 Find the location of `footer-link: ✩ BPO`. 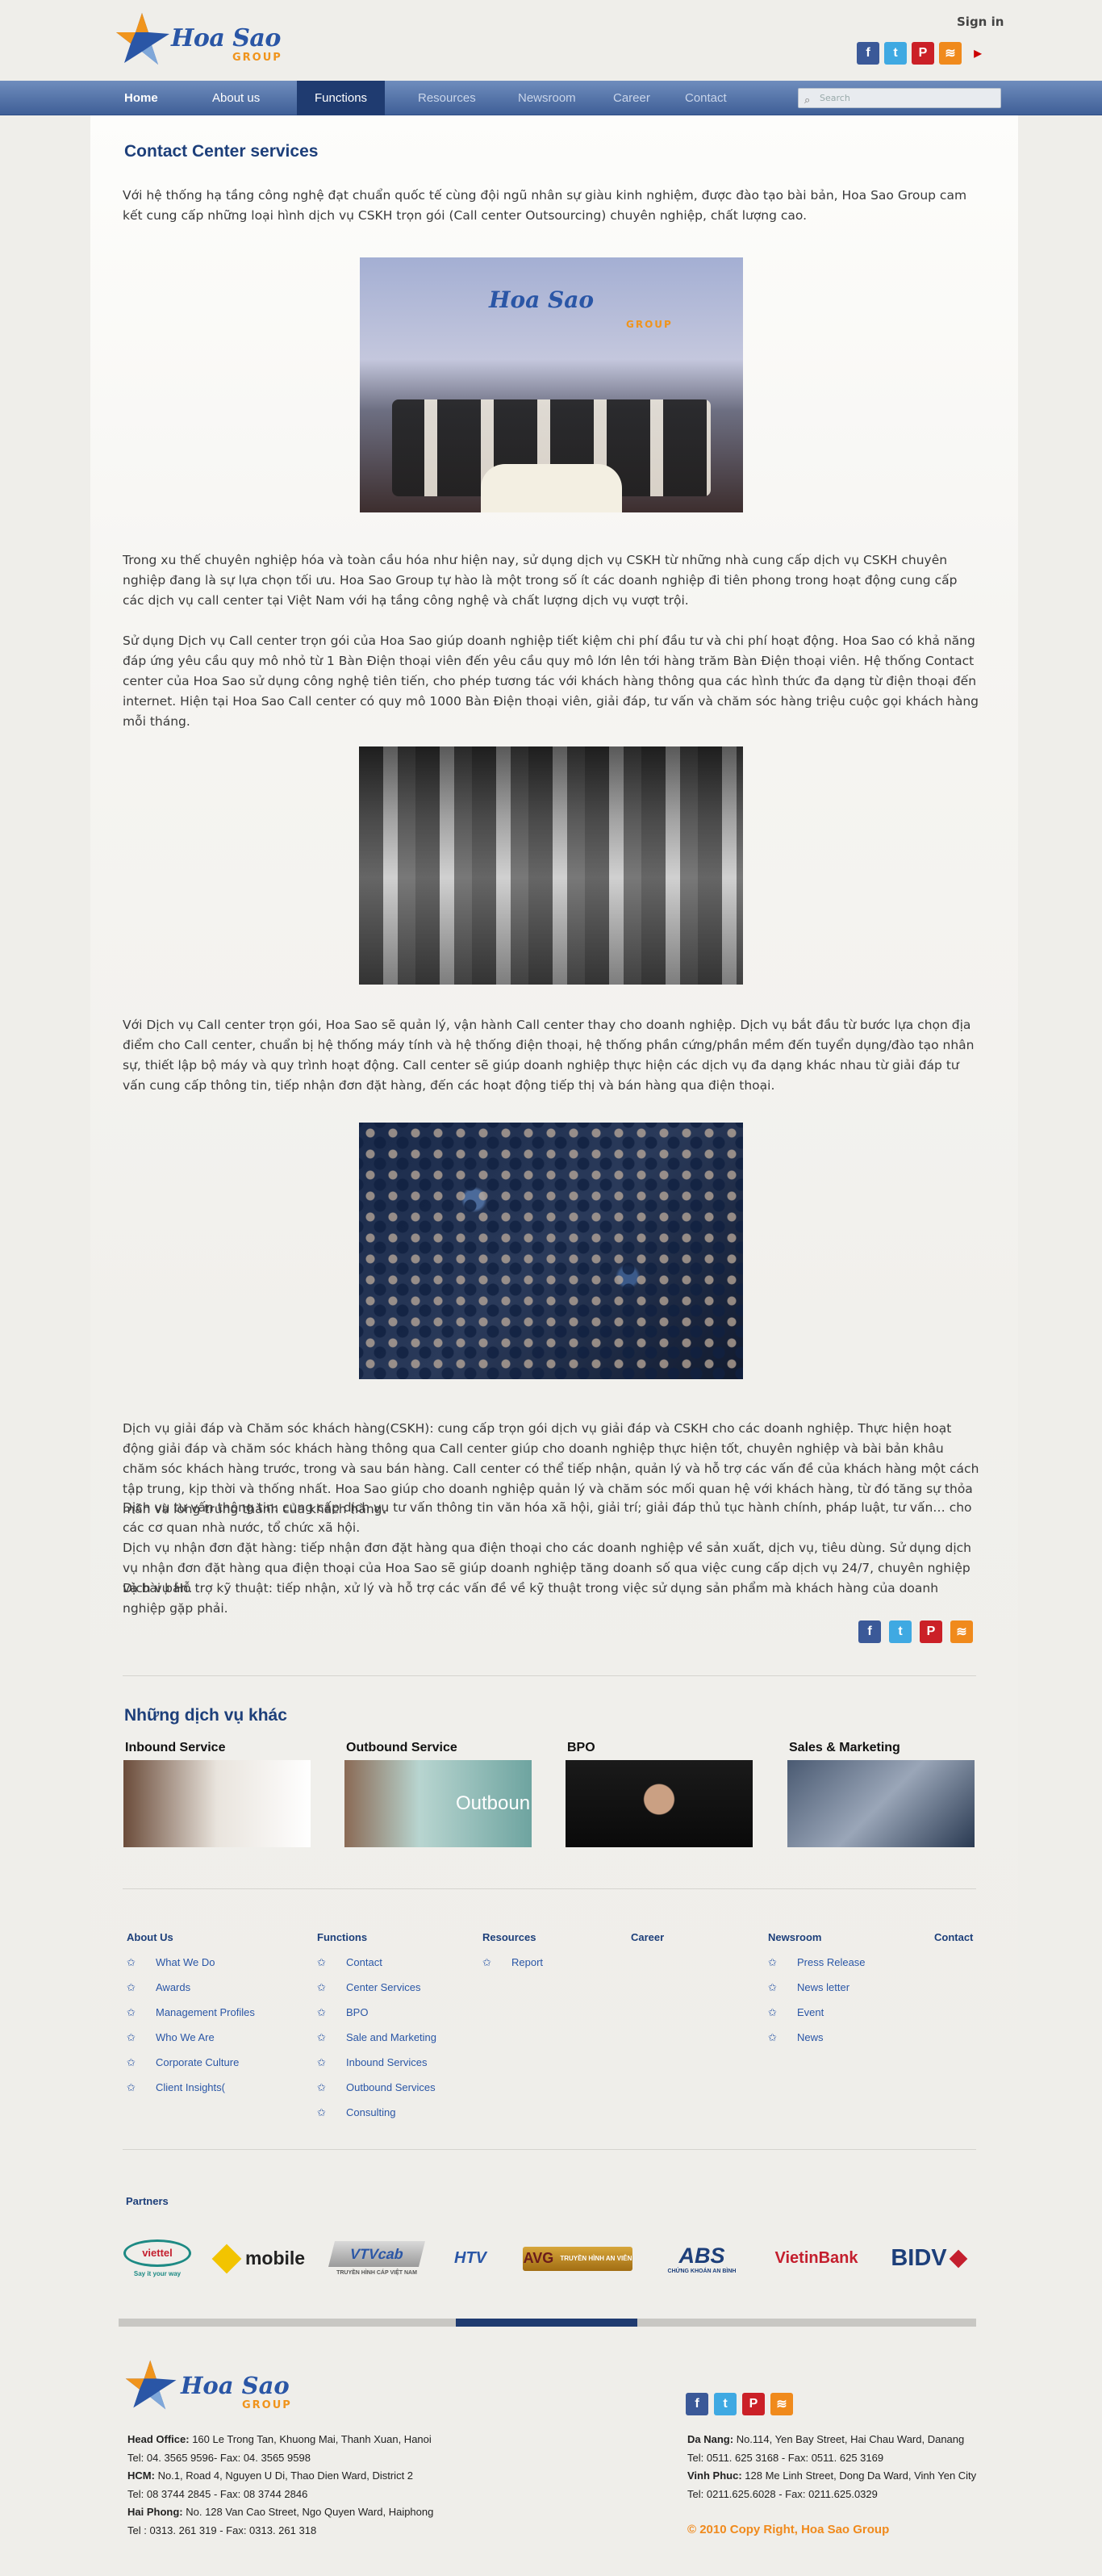

footer-link: ✩ BPO is located at coordinates (376, 2018).